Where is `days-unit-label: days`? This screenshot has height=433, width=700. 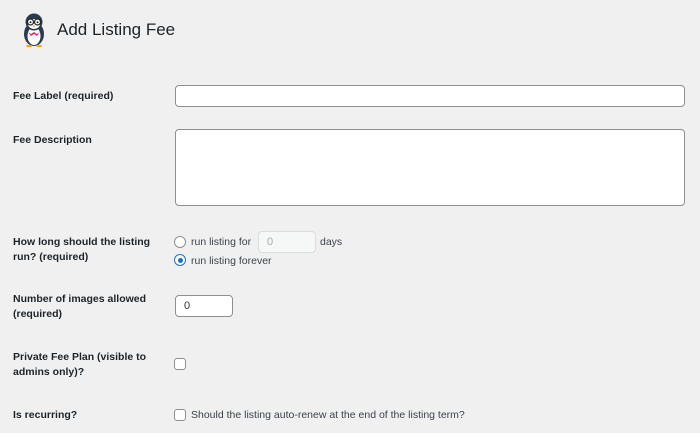
days-unit-label: days is located at coordinates (331, 242).